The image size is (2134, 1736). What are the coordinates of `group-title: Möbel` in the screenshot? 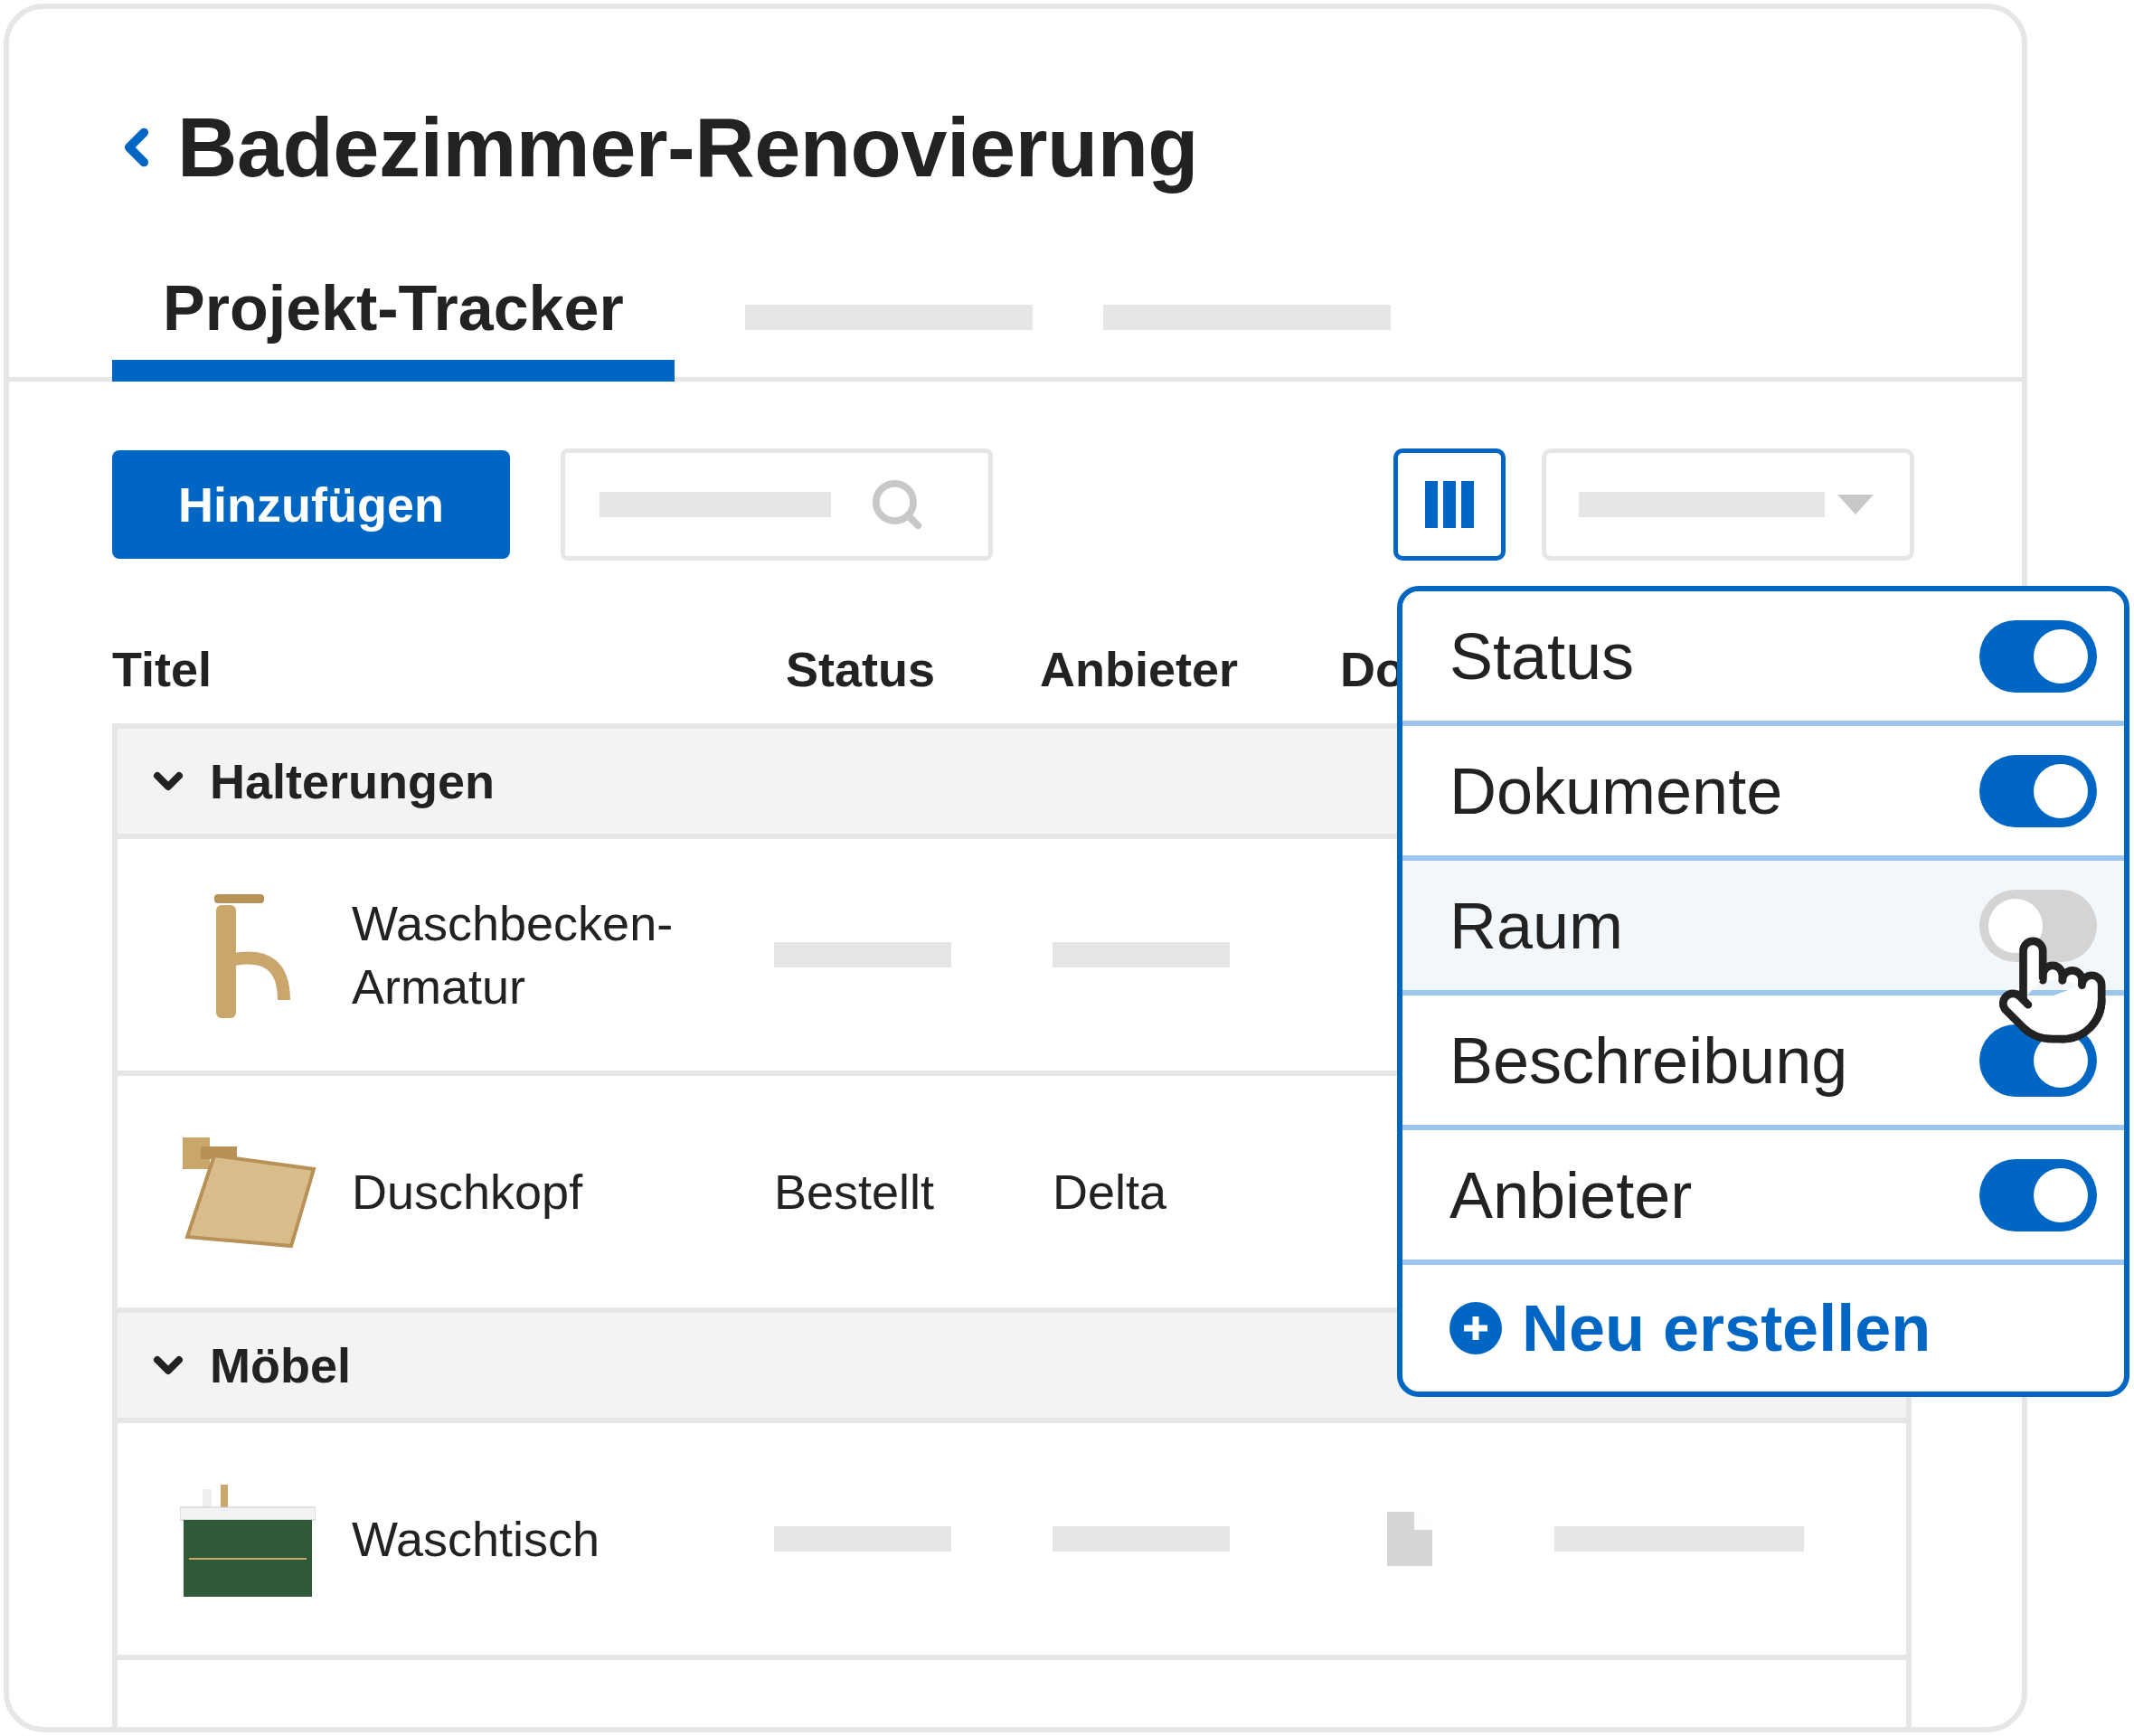 It's located at (280, 1365).